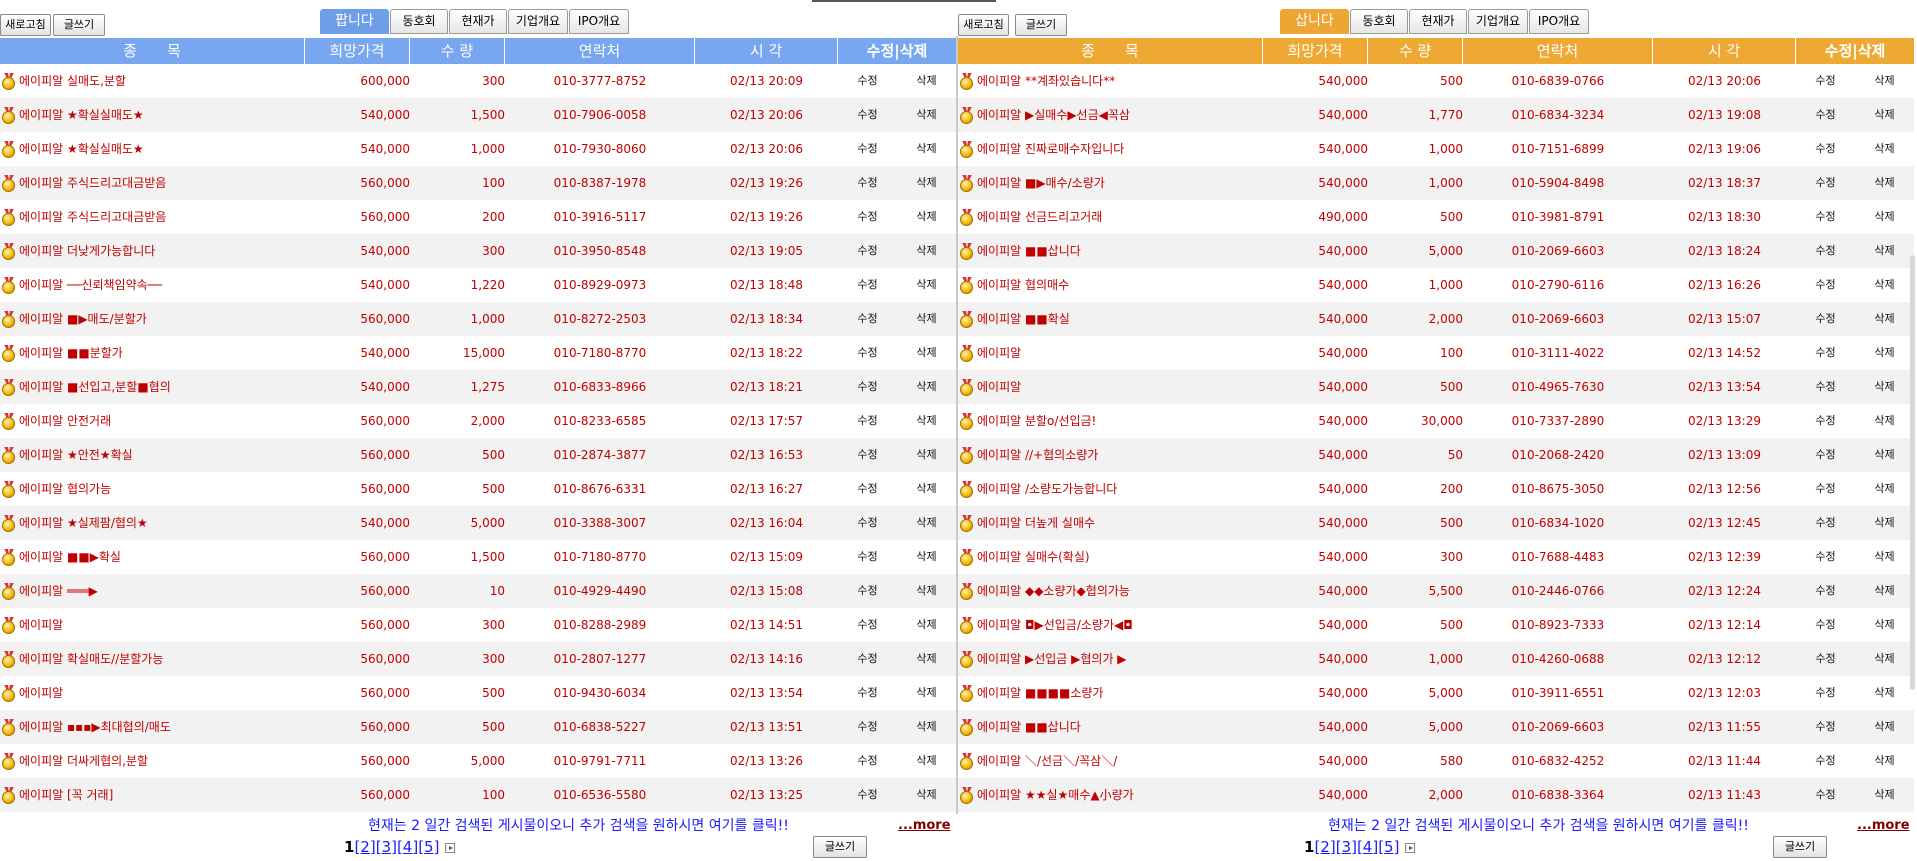  I want to click on stock-name-cell: 에이피알 실매수(확실), so click(1110, 557).